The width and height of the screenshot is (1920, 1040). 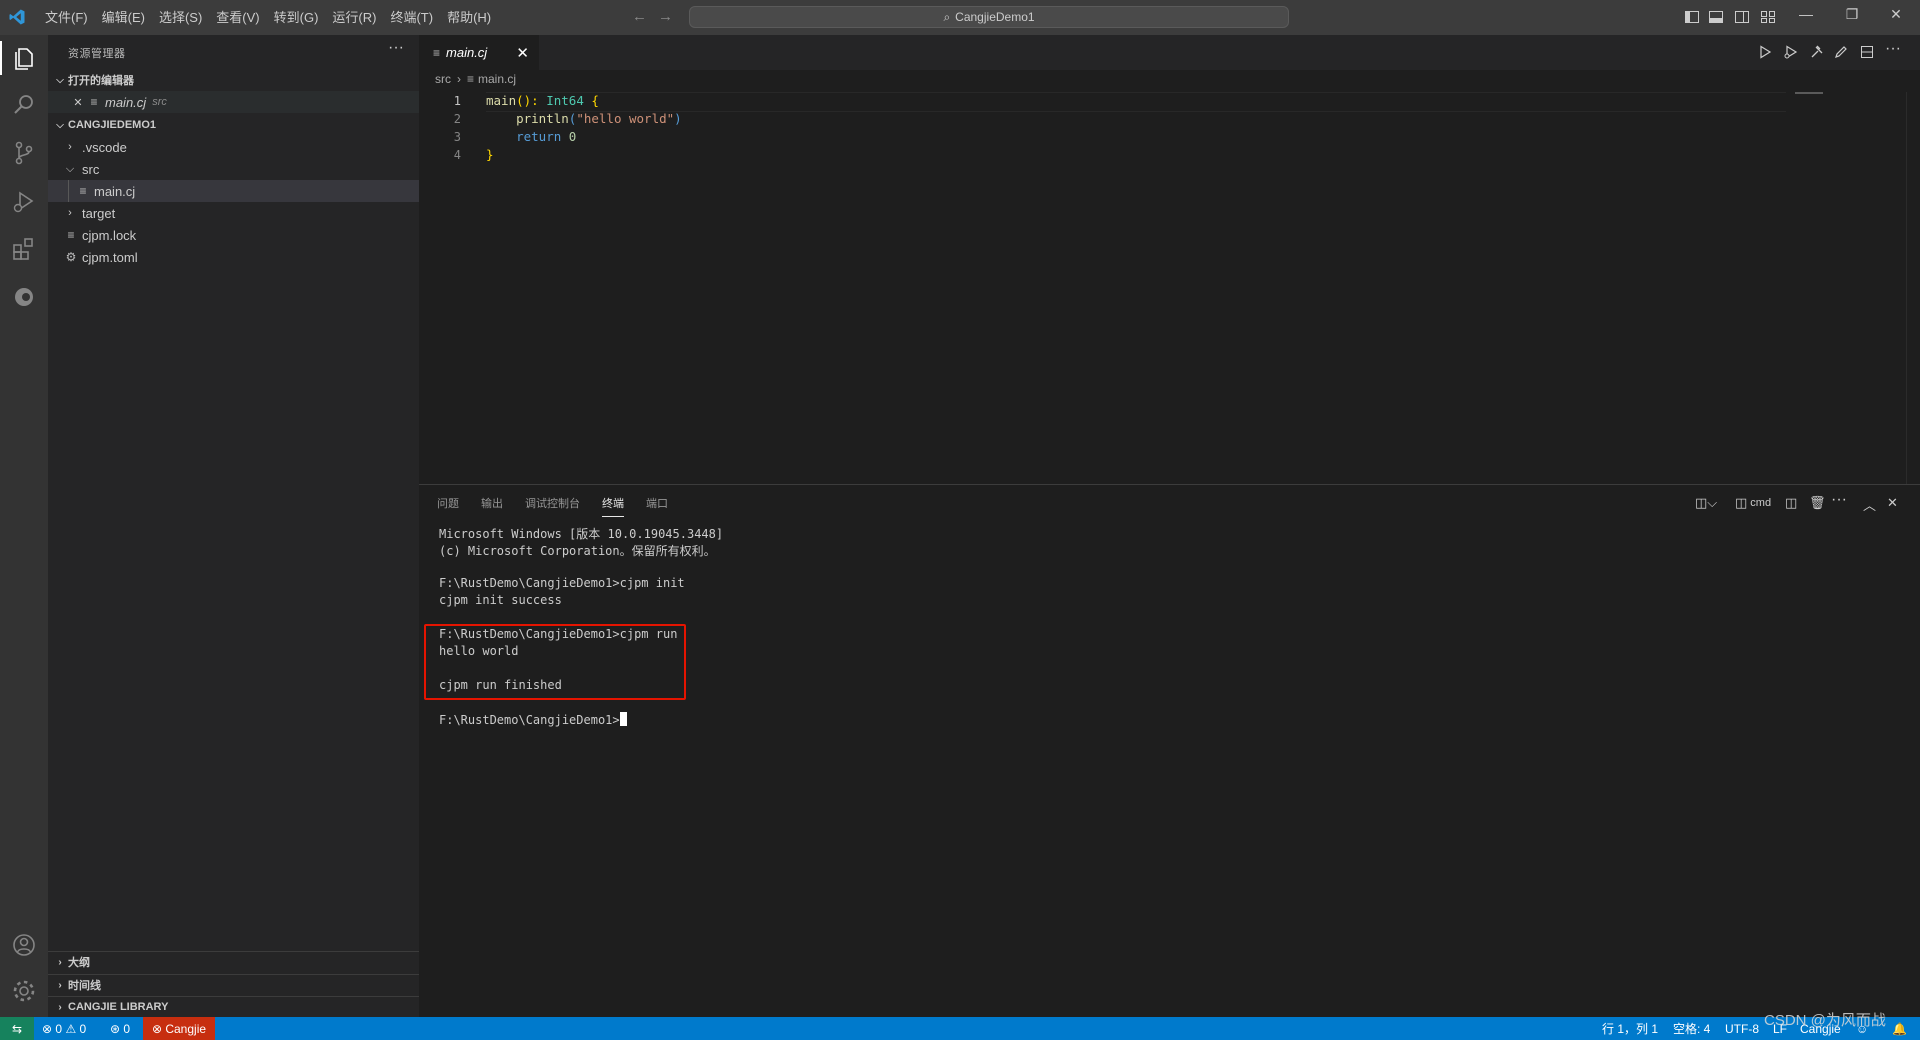 What do you see at coordinates (1913, 288) in the screenshot?
I see `editor-scrollbar` at bounding box center [1913, 288].